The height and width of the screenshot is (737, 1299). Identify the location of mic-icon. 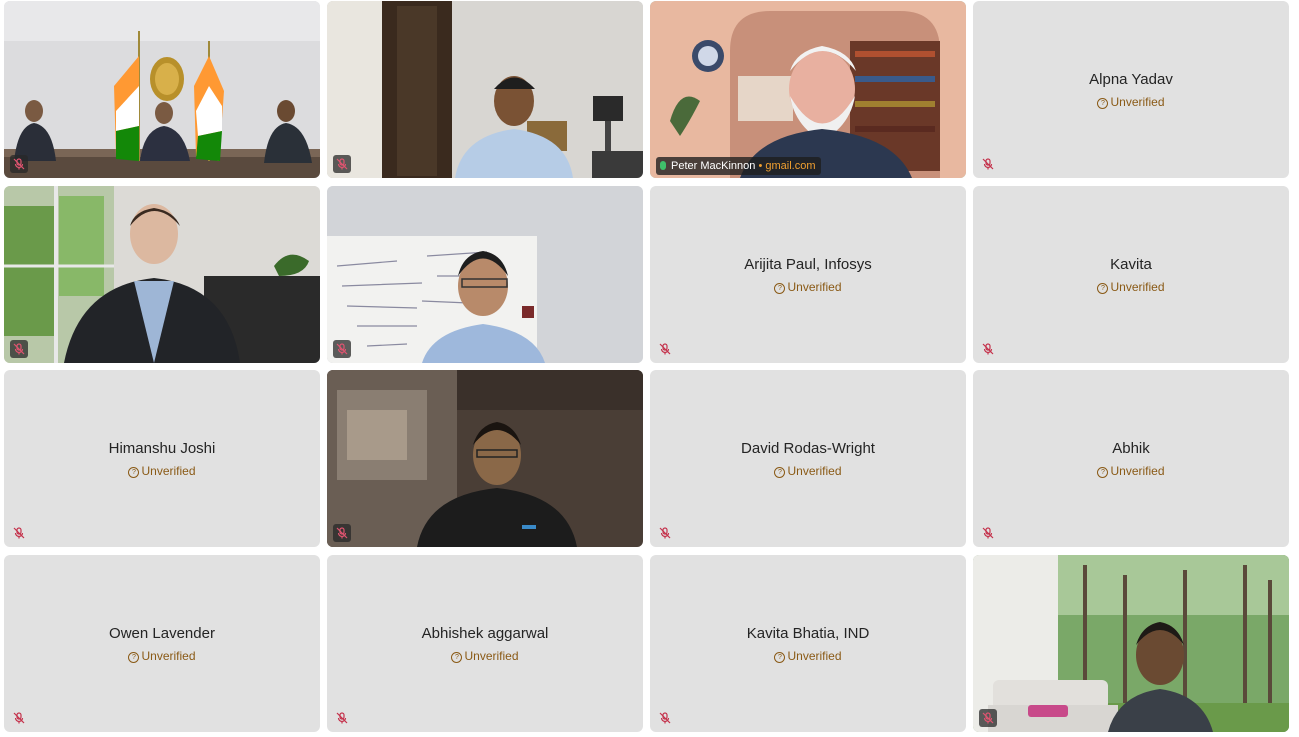
(663, 165).